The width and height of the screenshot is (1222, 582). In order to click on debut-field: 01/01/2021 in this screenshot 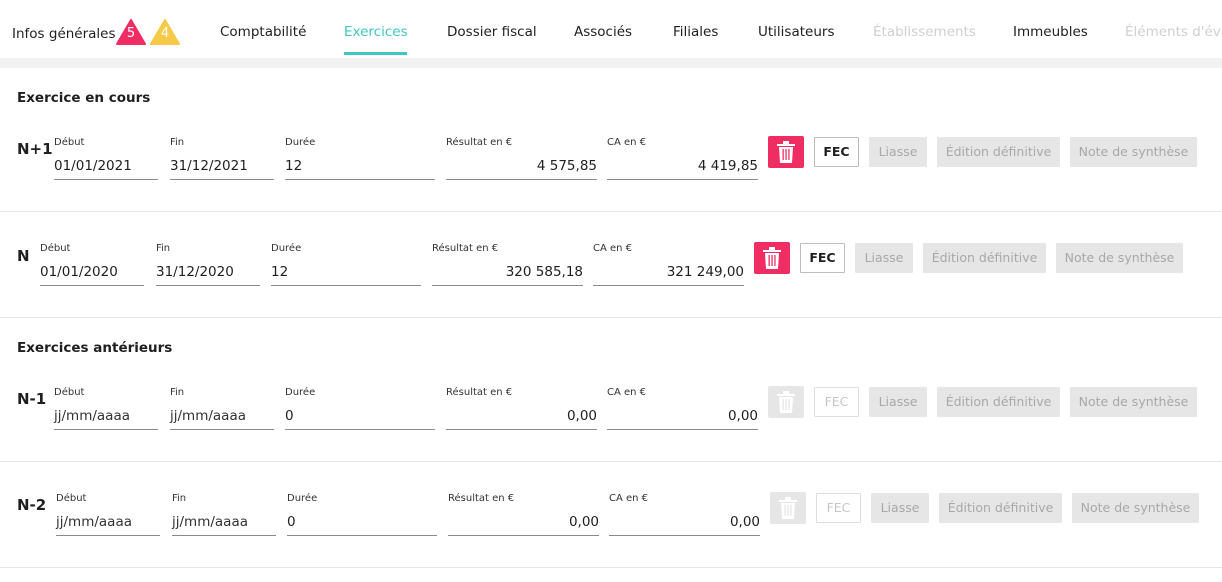, I will do `click(106, 167)`.